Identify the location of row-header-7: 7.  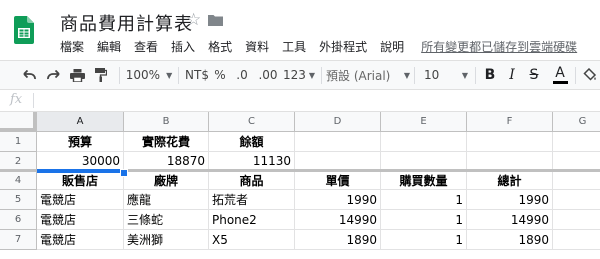
(18, 240).